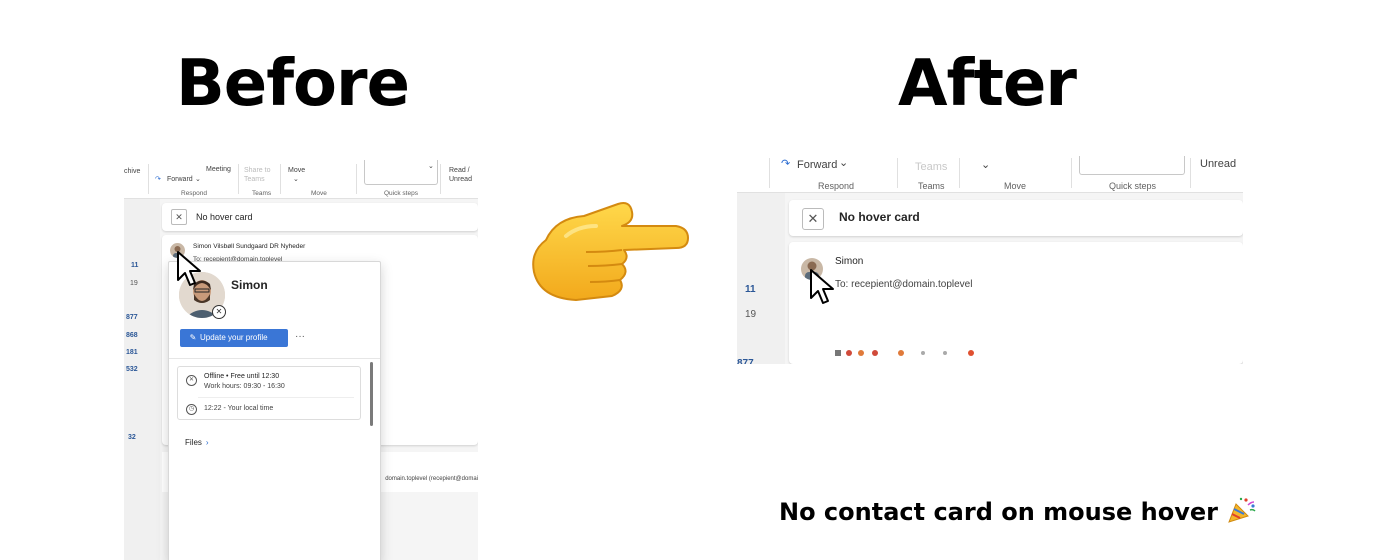 The height and width of the screenshot is (560, 1400). I want to click on move-button: Move, so click(296, 170).